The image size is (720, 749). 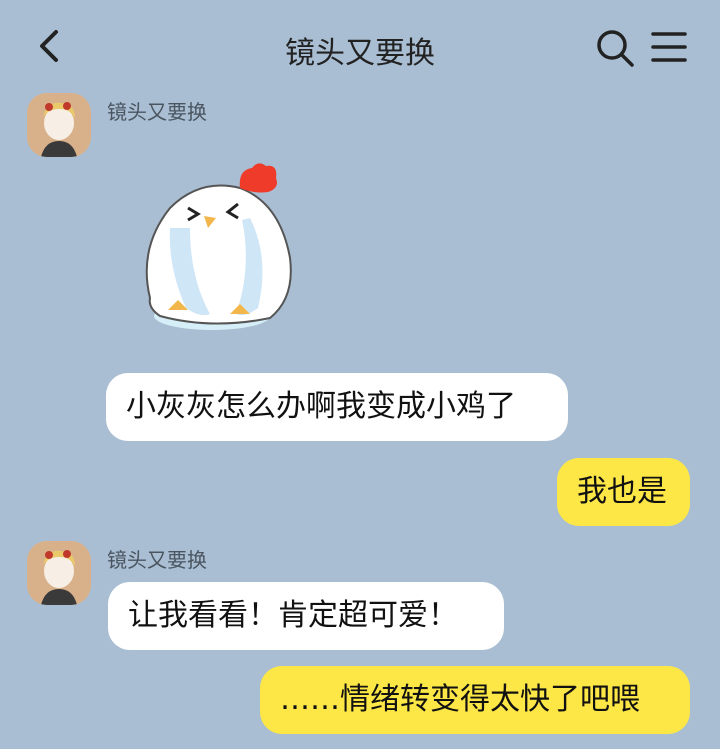 What do you see at coordinates (337, 407) in the screenshot?
I see `incoming-message-bubble: 小灰灰怎么办啊我变成小鸡了` at bounding box center [337, 407].